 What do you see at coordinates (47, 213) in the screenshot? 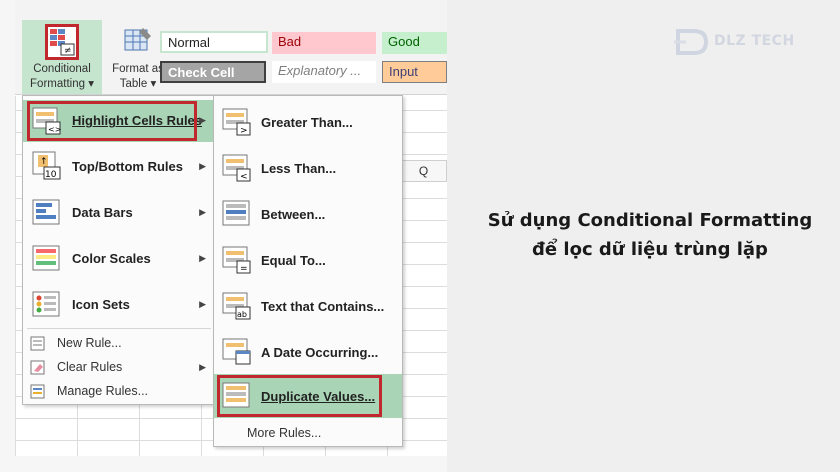
I see `data-bars-icon` at bounding box center [47, 213].